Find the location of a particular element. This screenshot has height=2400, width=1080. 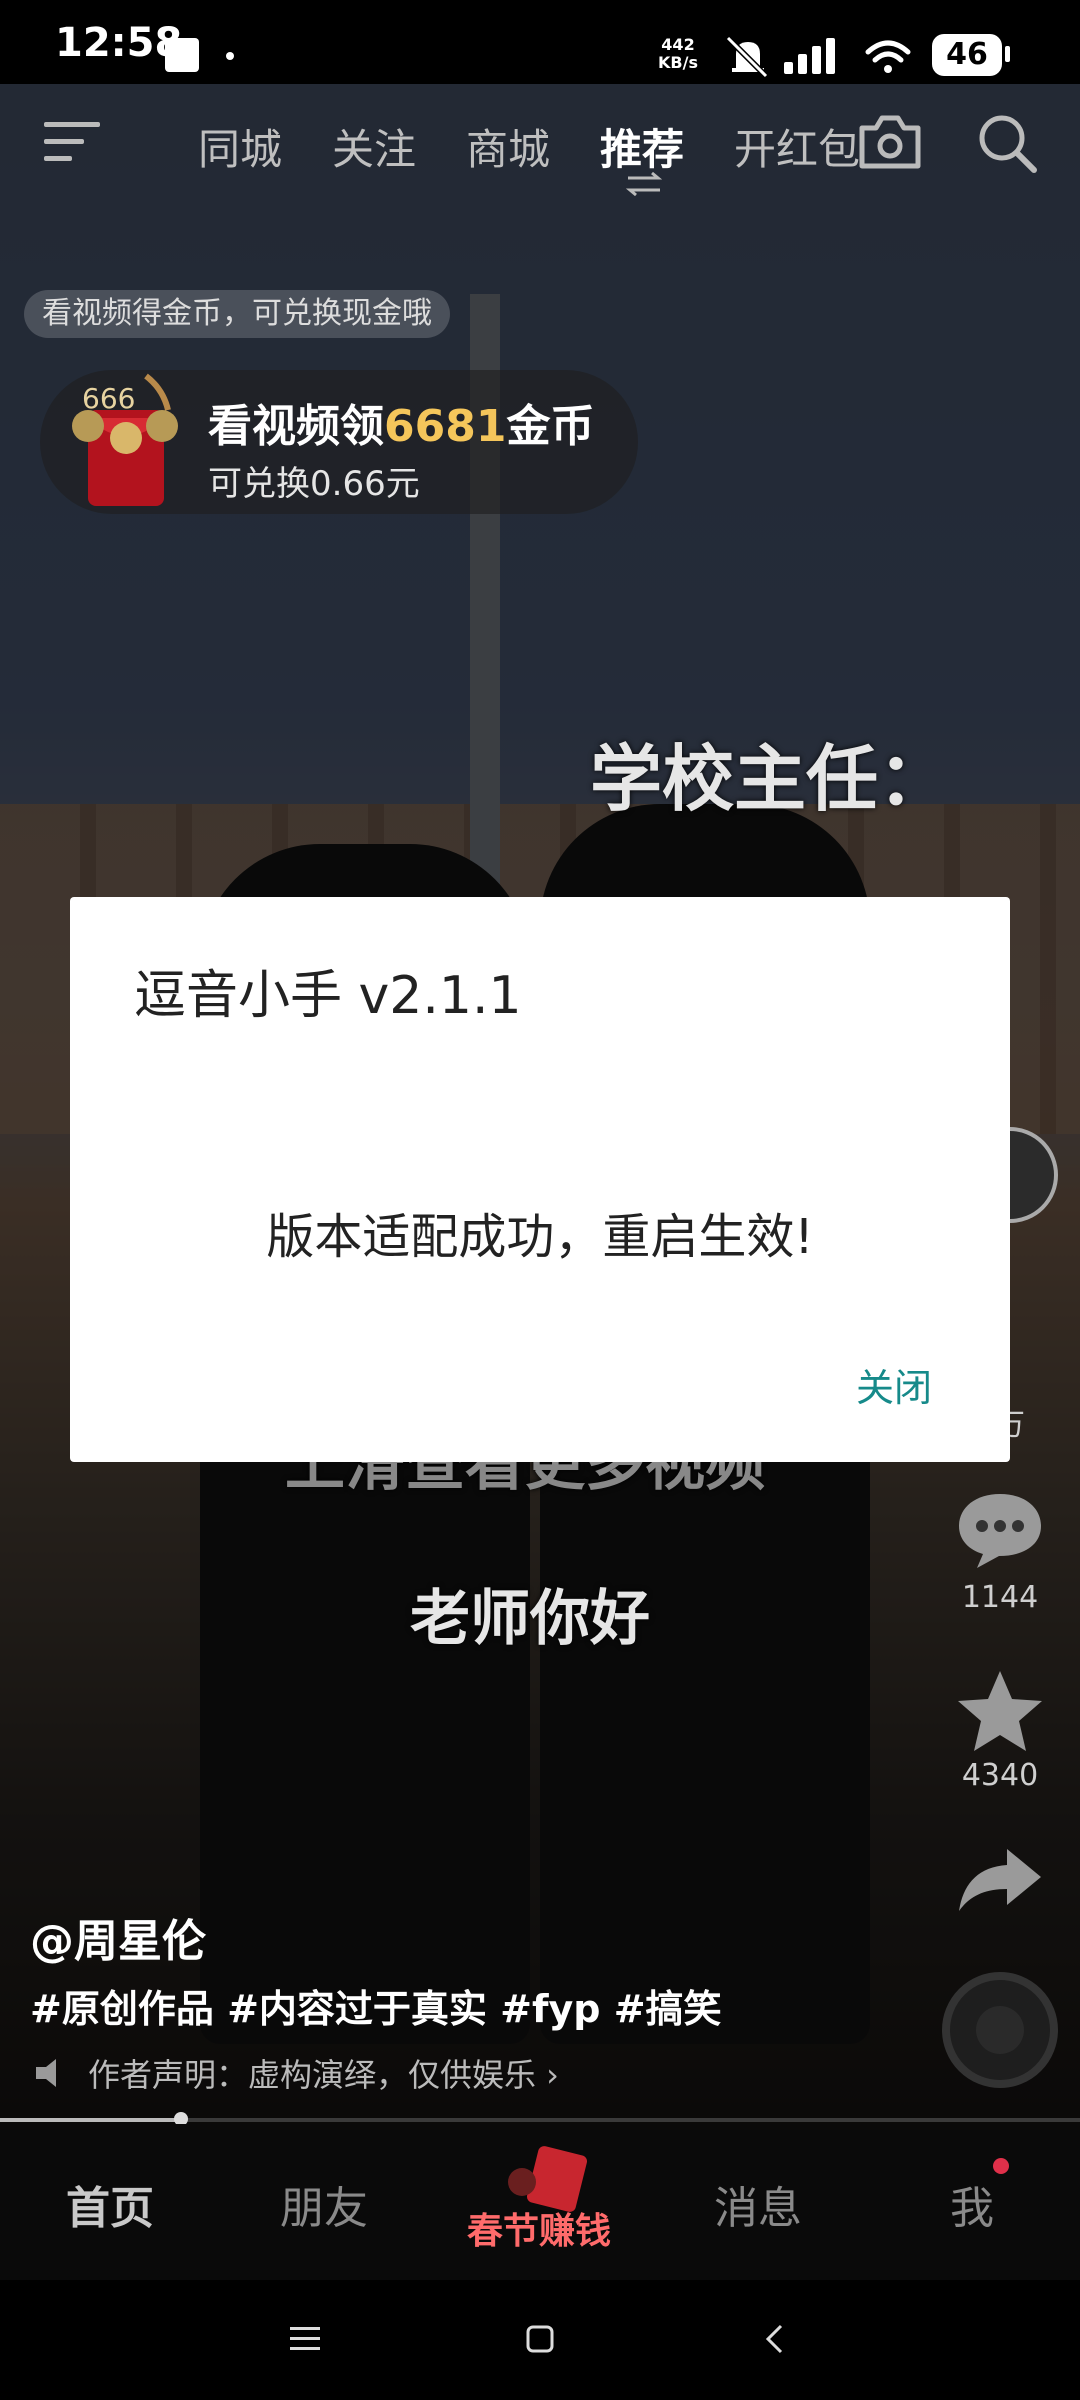

status-time: 12:58 is located at coordinates (119, 43).